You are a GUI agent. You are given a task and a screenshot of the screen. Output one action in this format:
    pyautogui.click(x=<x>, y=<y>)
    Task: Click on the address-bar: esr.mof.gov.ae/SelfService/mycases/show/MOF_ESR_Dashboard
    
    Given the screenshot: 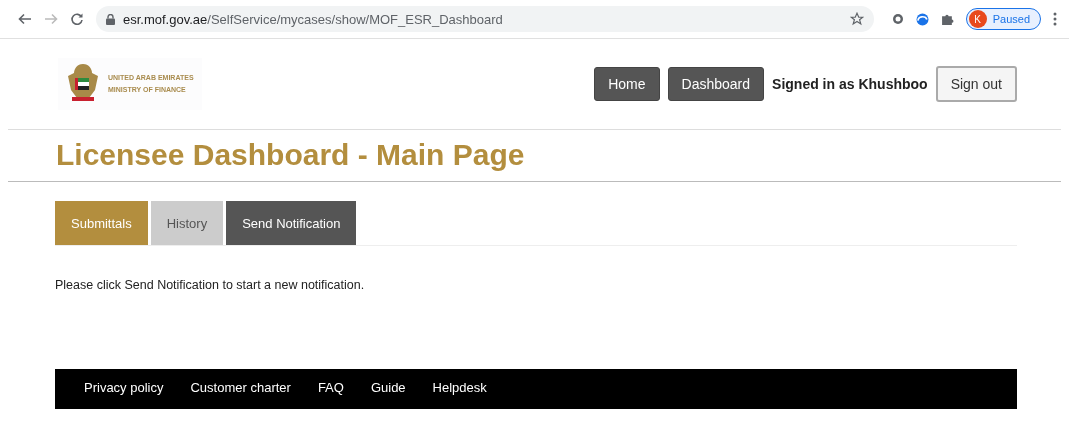 What is the action you would take?
    pyautogui.click(x=485, y=19)
    